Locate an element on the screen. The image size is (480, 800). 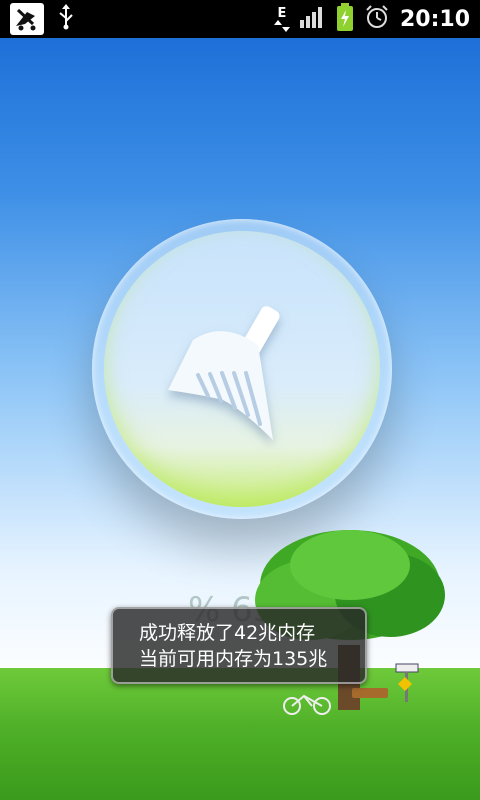
toast-message: 成功释放了42兆内存 当前可用内存为135兆 is located at coordinates (239, 645).